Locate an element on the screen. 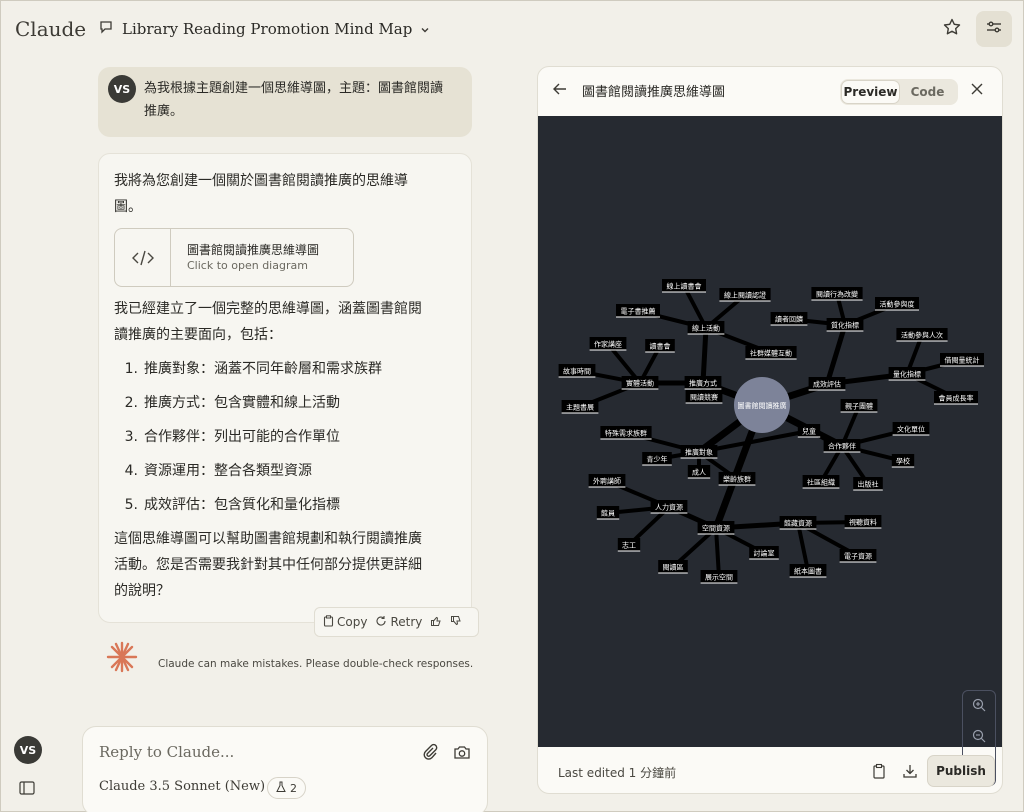 The width and height of the screenshot is (1024, 812). copy-button: Copy is located at coordinates (345, 622).